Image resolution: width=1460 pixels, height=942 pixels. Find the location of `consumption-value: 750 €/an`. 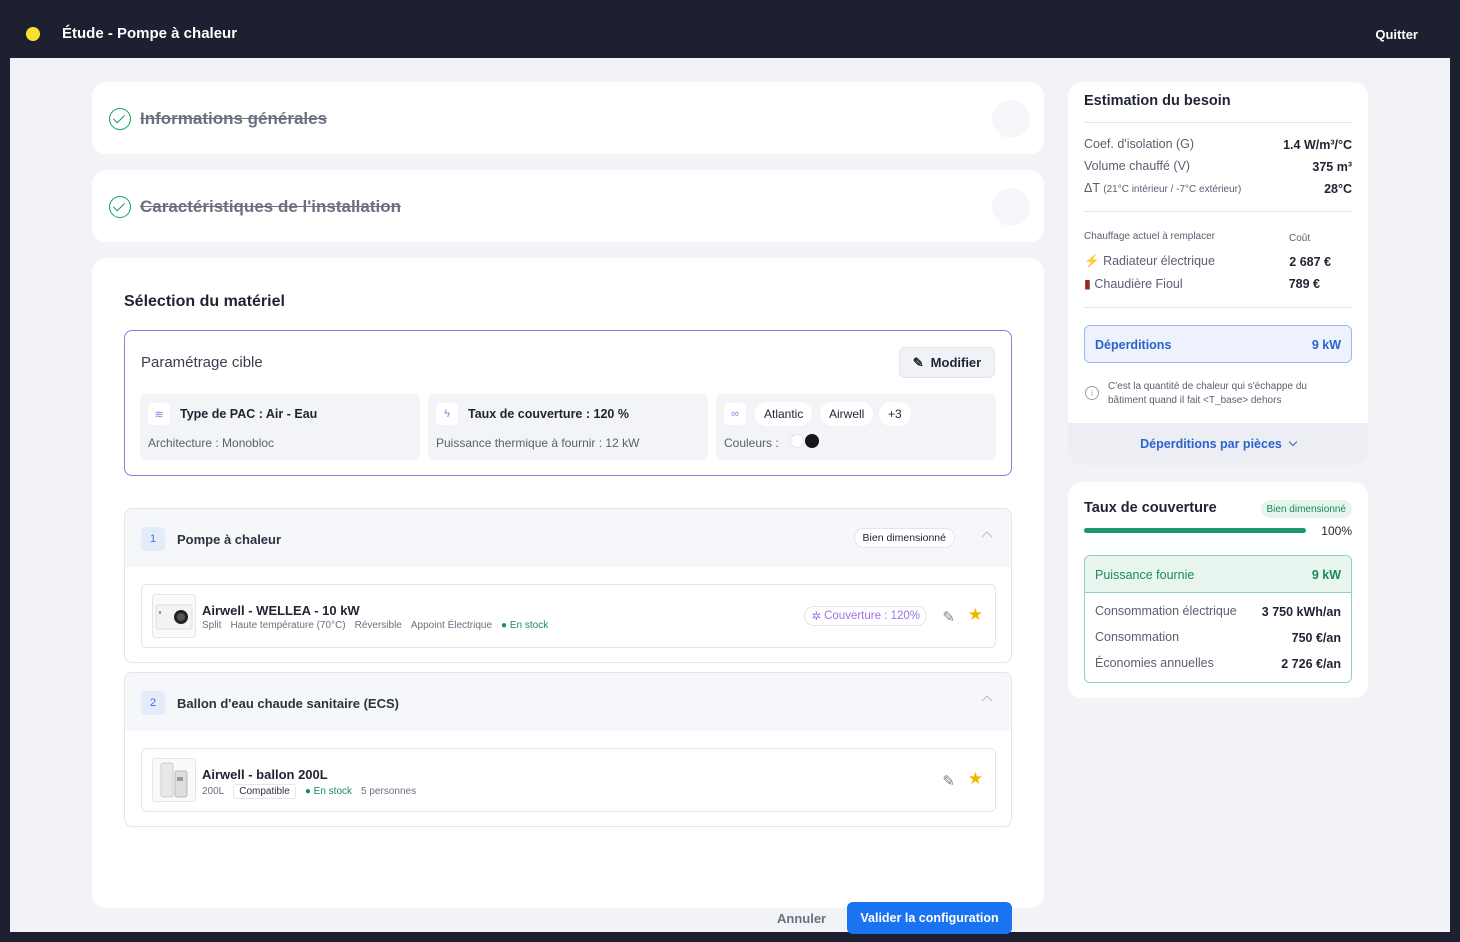

consumption-value: 750 €/an is located at coordinates (1316, 638).